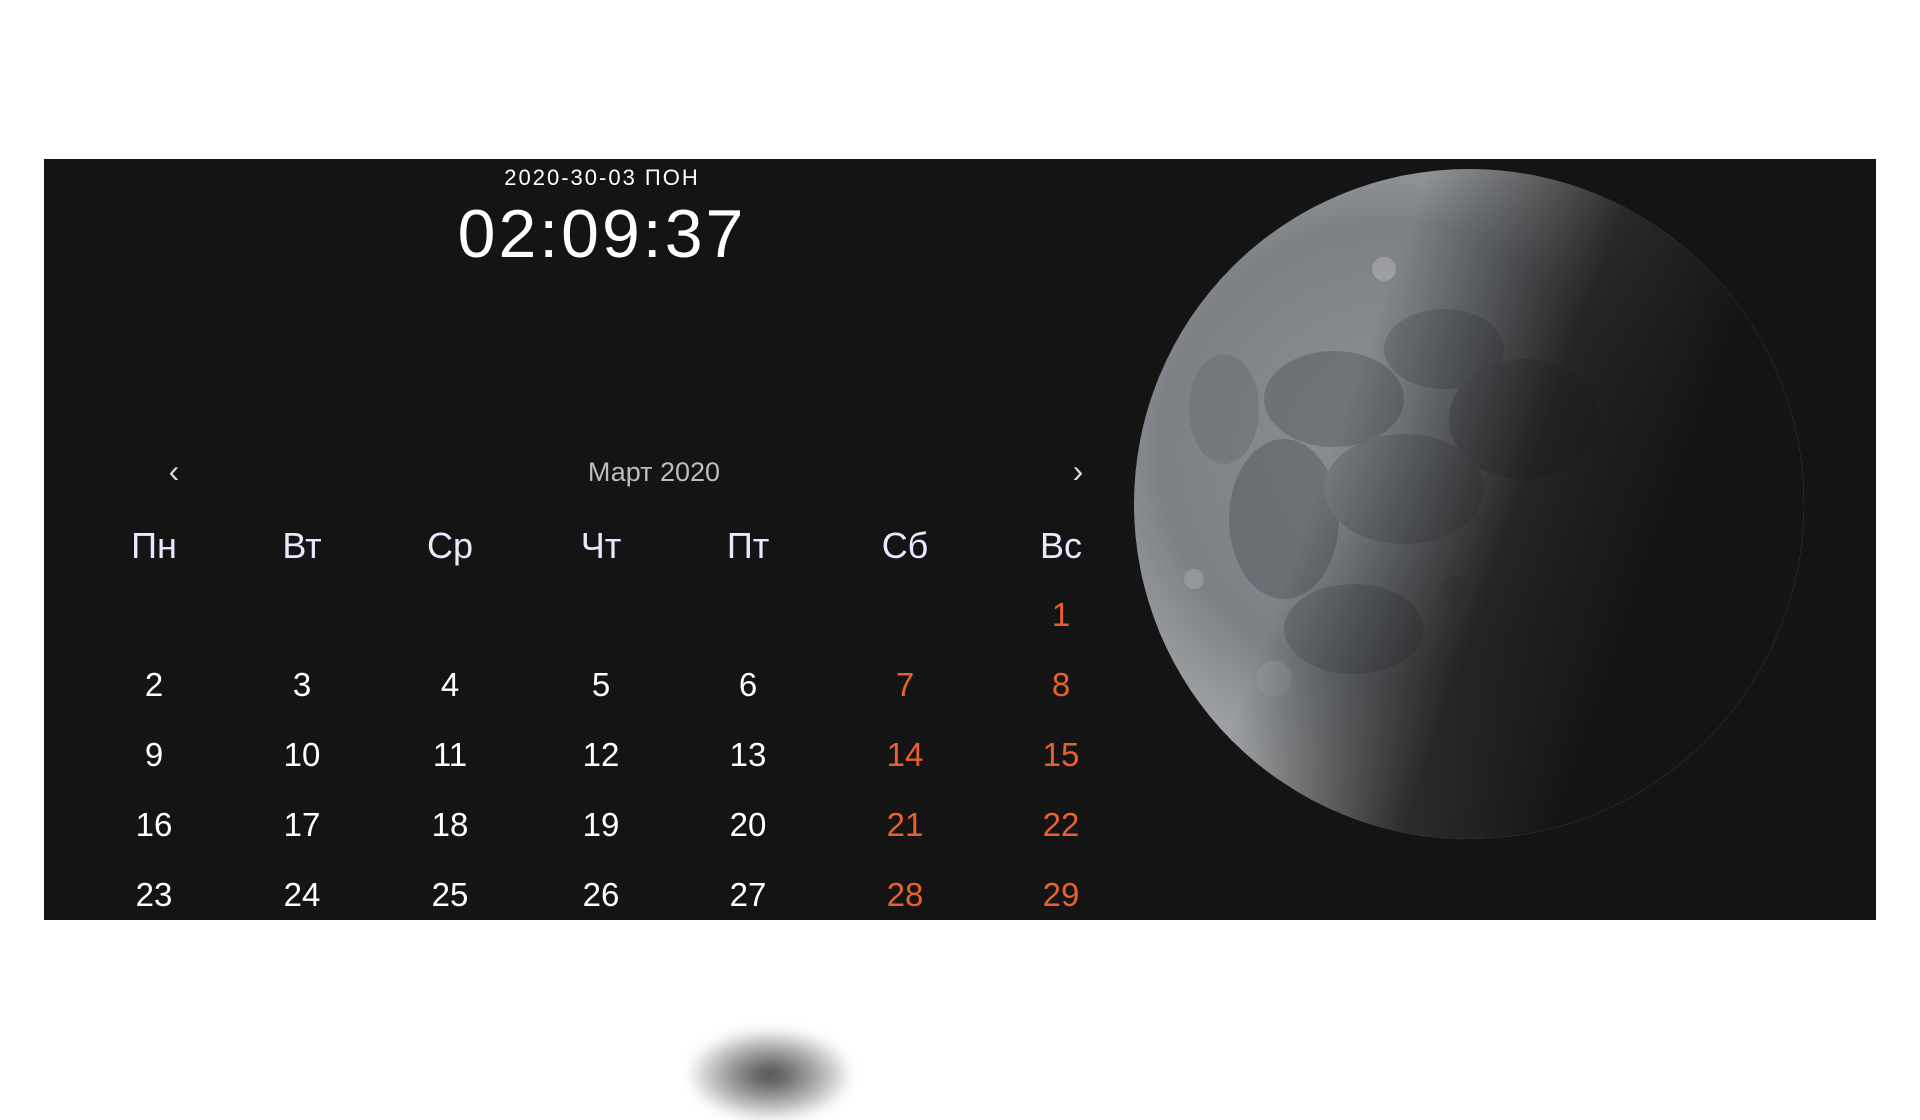 This screenshot has width=1920, height=1120. I want to click on prev-month-button: ‹, so click(174, 471).